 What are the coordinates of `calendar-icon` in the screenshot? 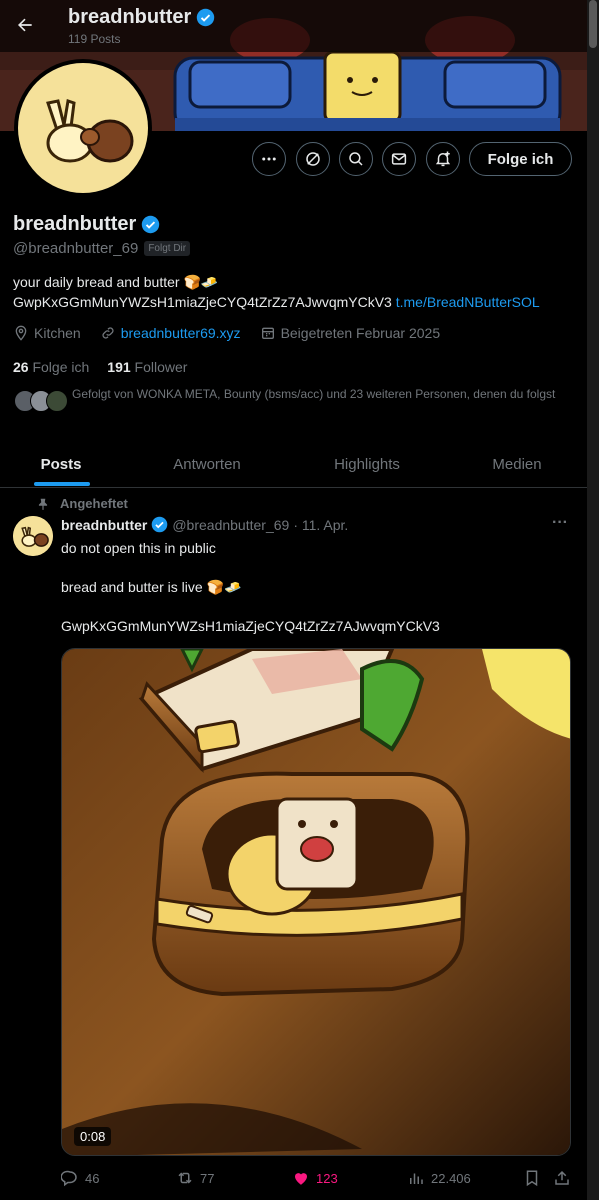 It's located at (267, 333).